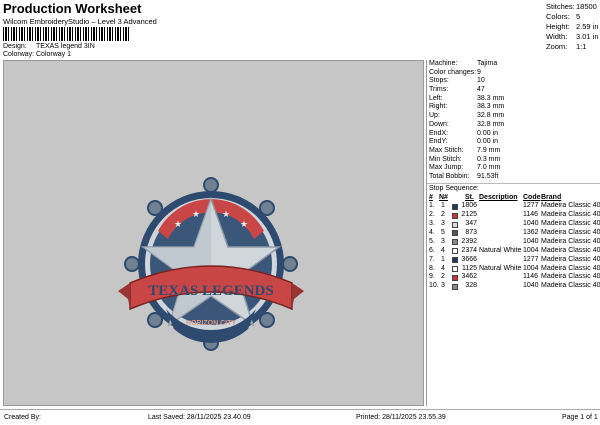  Describe the element at coordinates (434, 116) in the screenshot. I see `spec-label: Up:` at that location.